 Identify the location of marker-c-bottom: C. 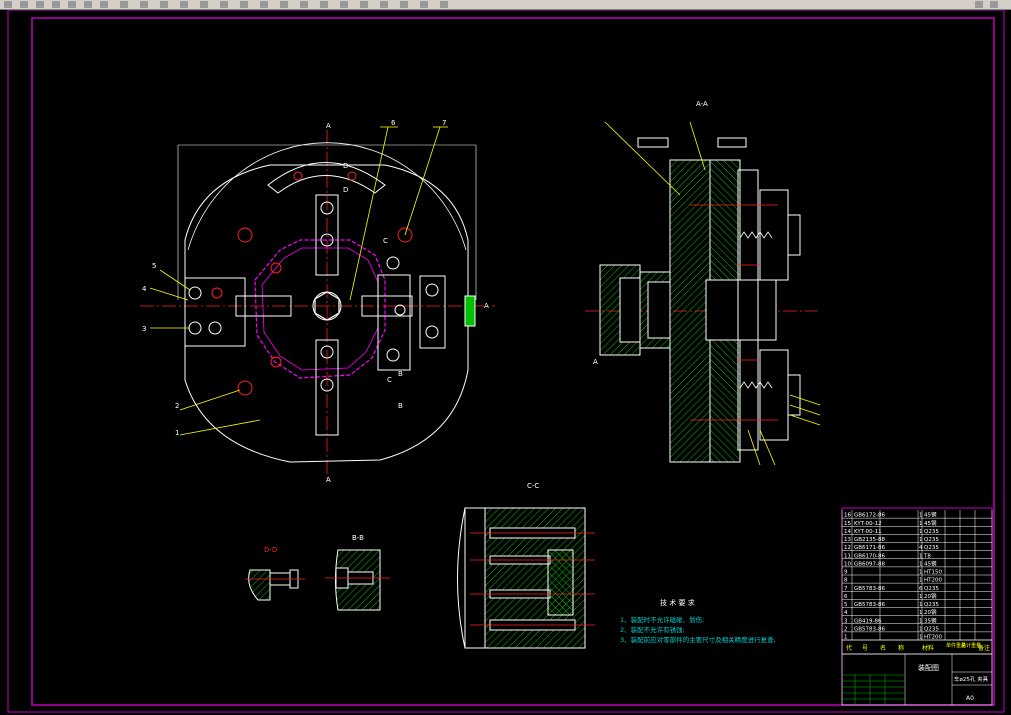
(389, 380).